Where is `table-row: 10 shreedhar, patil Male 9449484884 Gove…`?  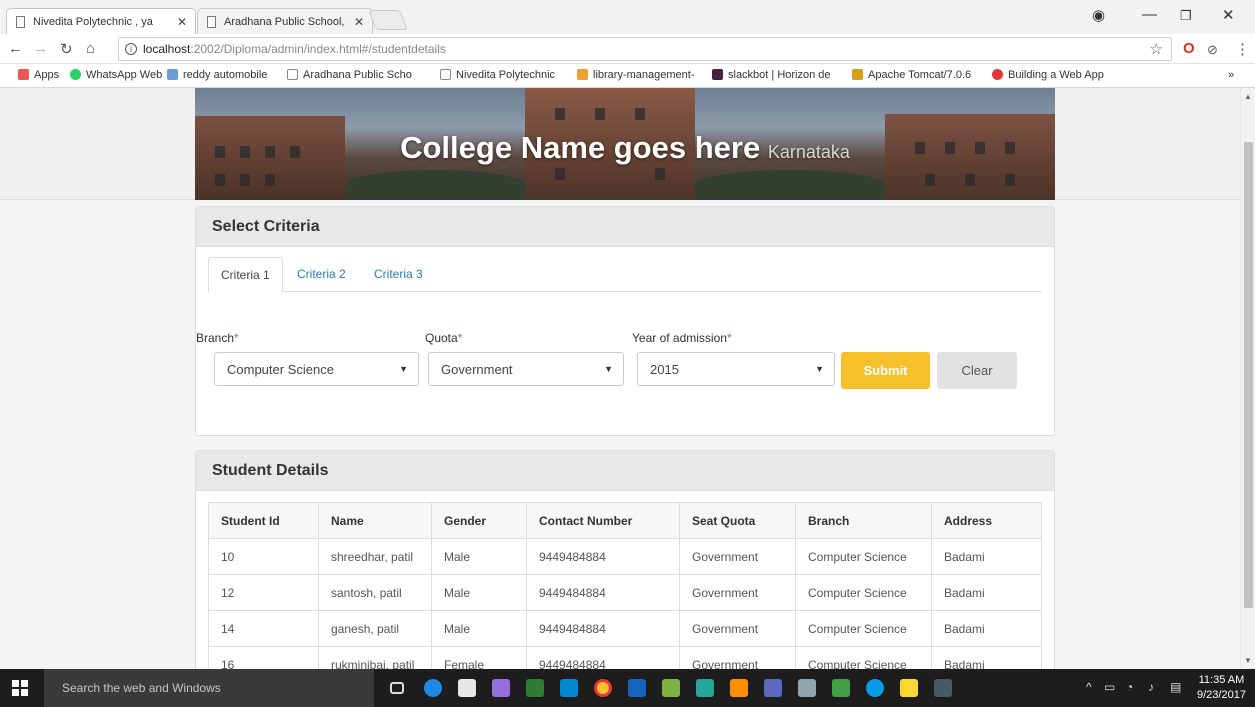 table-row: 10 shreedhar, patil Male 9449484884 Gove… is located at coordinates (625, 556).